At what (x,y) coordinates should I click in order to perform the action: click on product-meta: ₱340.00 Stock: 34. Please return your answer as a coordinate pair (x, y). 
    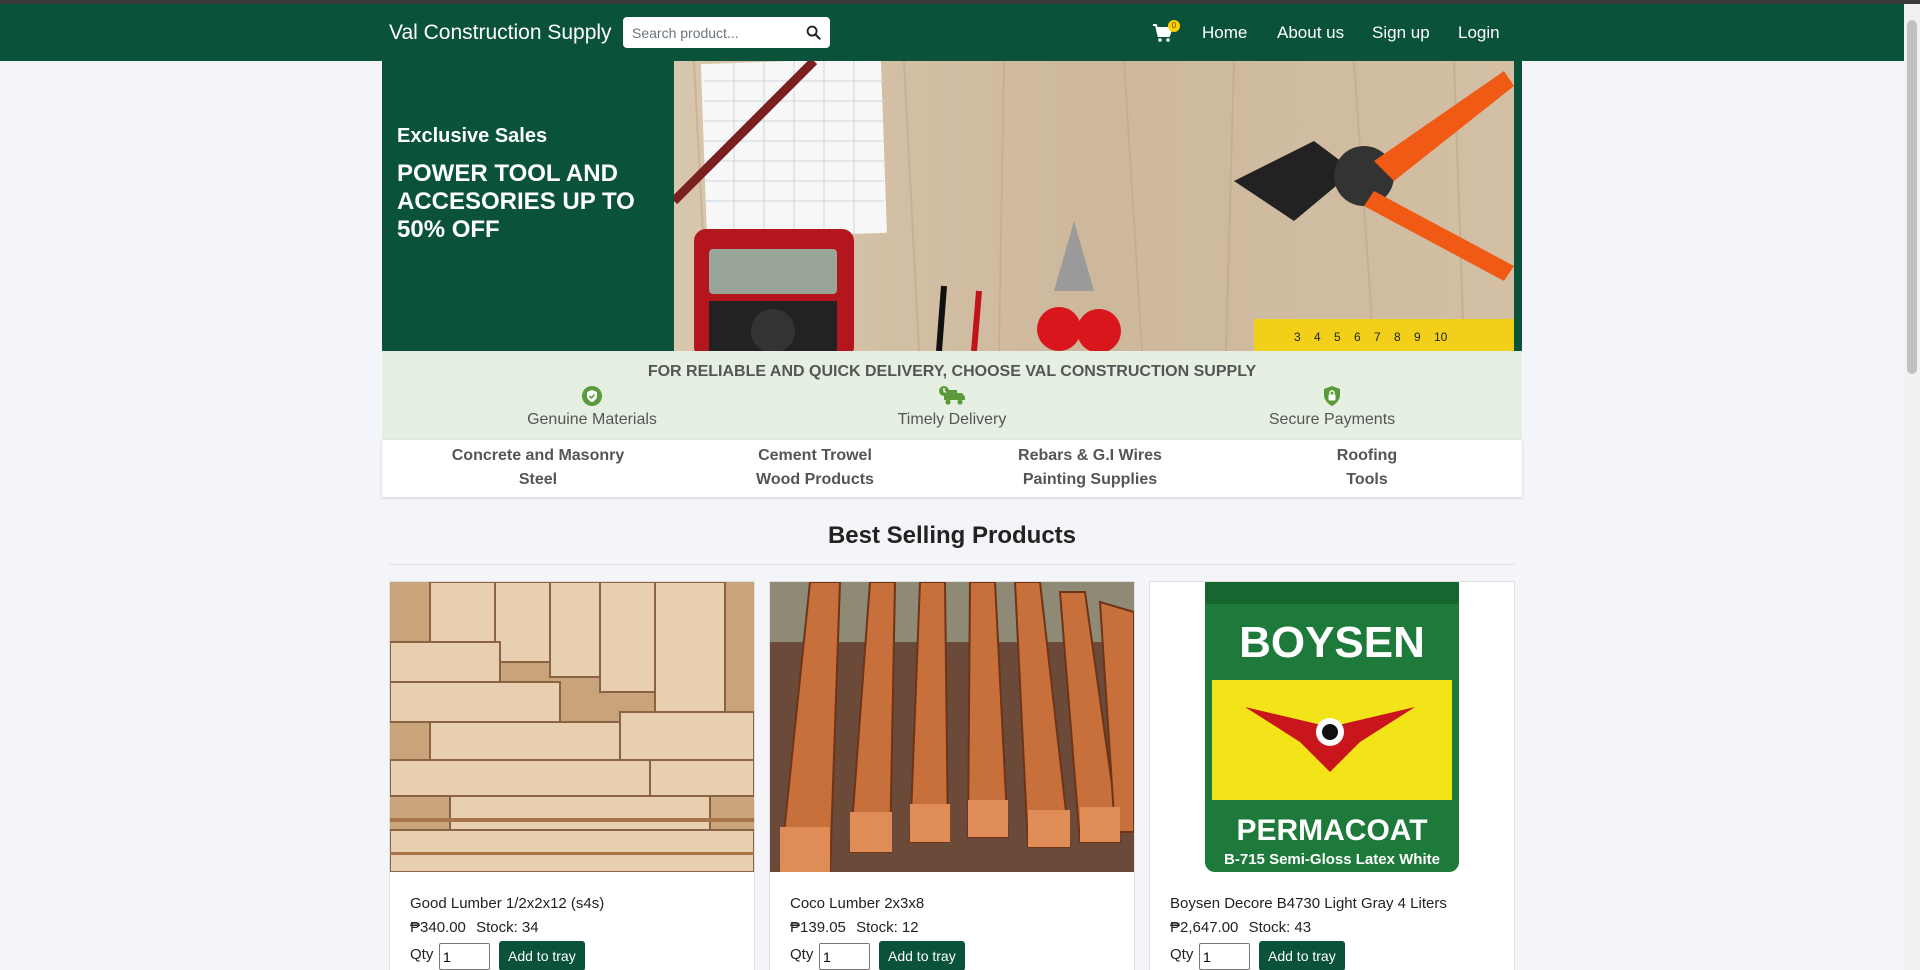
    Looking at the image, I should click on (477, 927).